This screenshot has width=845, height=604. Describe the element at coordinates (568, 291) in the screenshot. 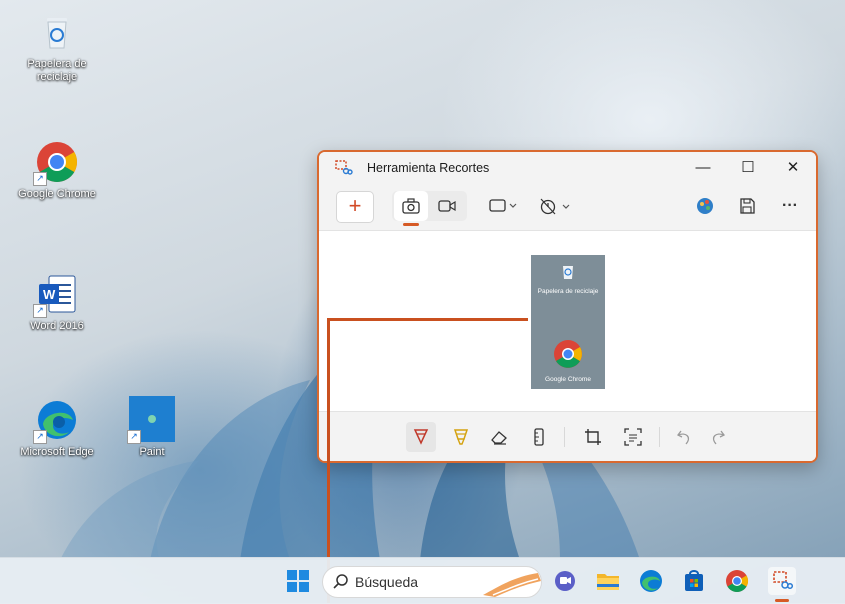

I see `captured-icon-label: Papelera de reciclaje` at that location.